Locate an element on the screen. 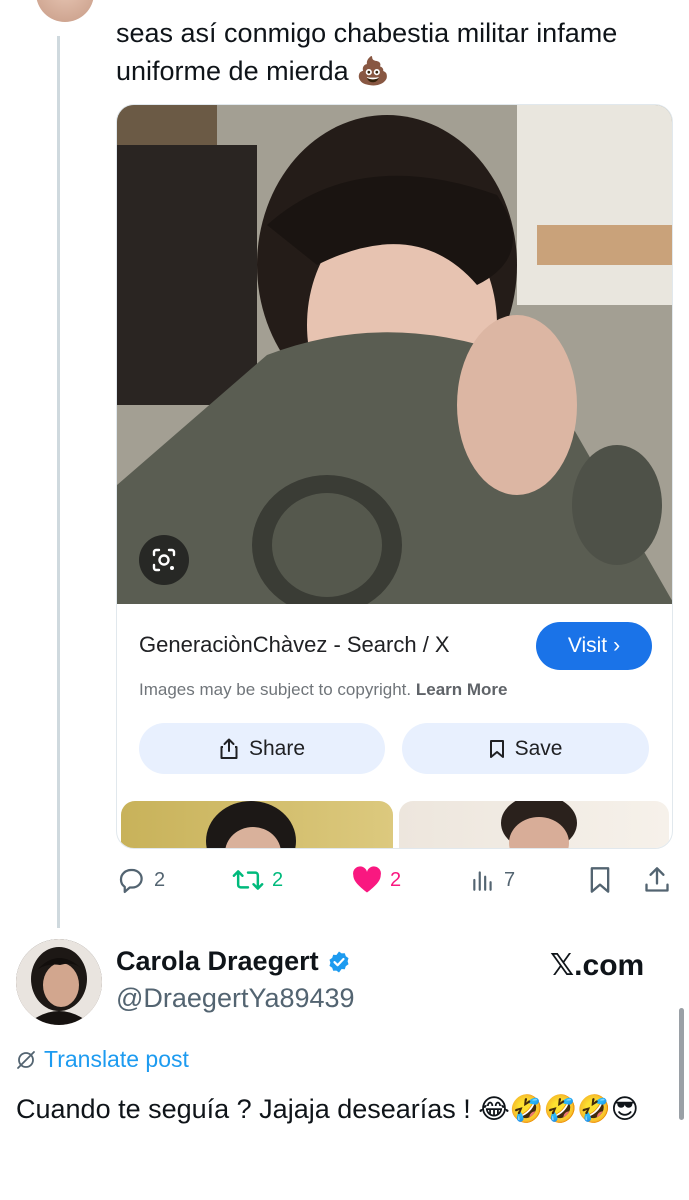 The height and width of the screenshot is (1200, 689). avatar-illustration is located at coordinates (59, 982).